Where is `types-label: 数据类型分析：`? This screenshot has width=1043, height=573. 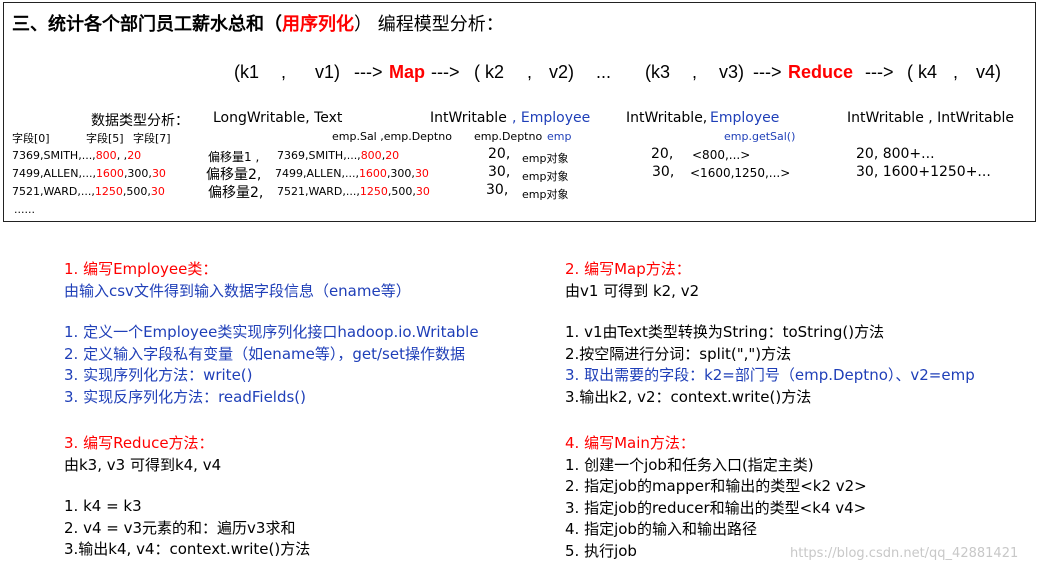
types-label: 数据类型分析： is located at coordinates (140, 121).